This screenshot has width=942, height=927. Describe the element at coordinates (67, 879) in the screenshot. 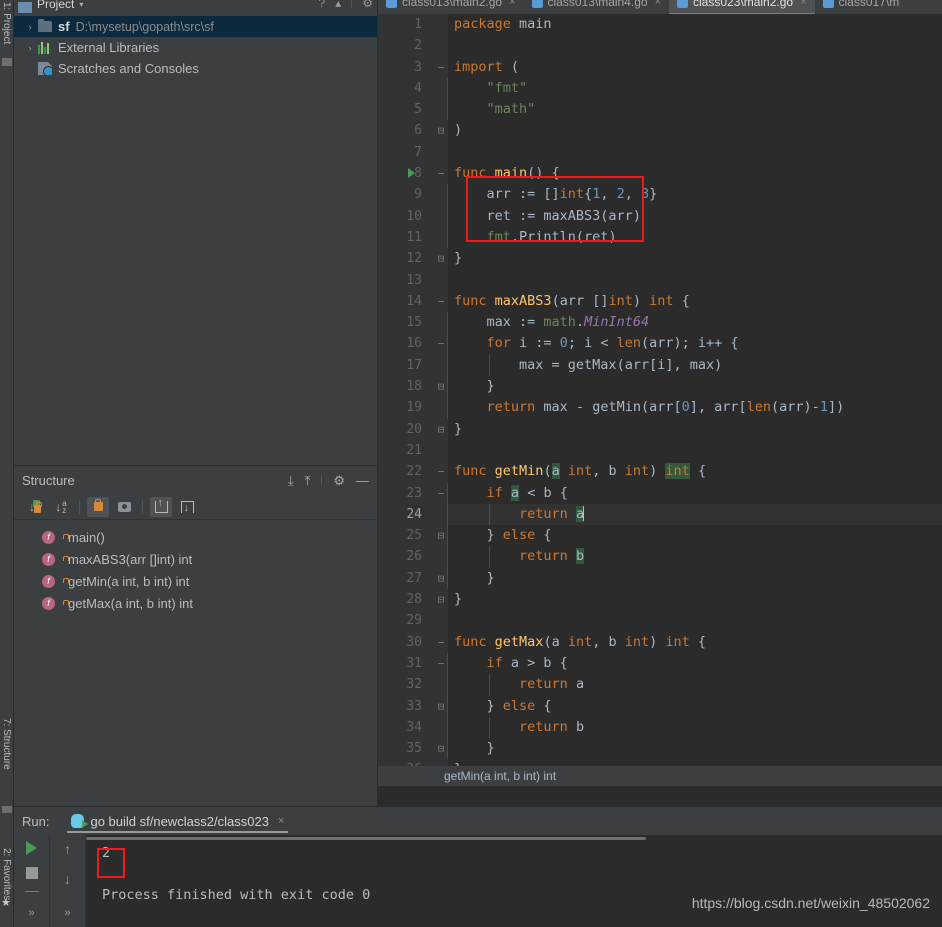

I see `next-occurrence-button: ↓` at that location.